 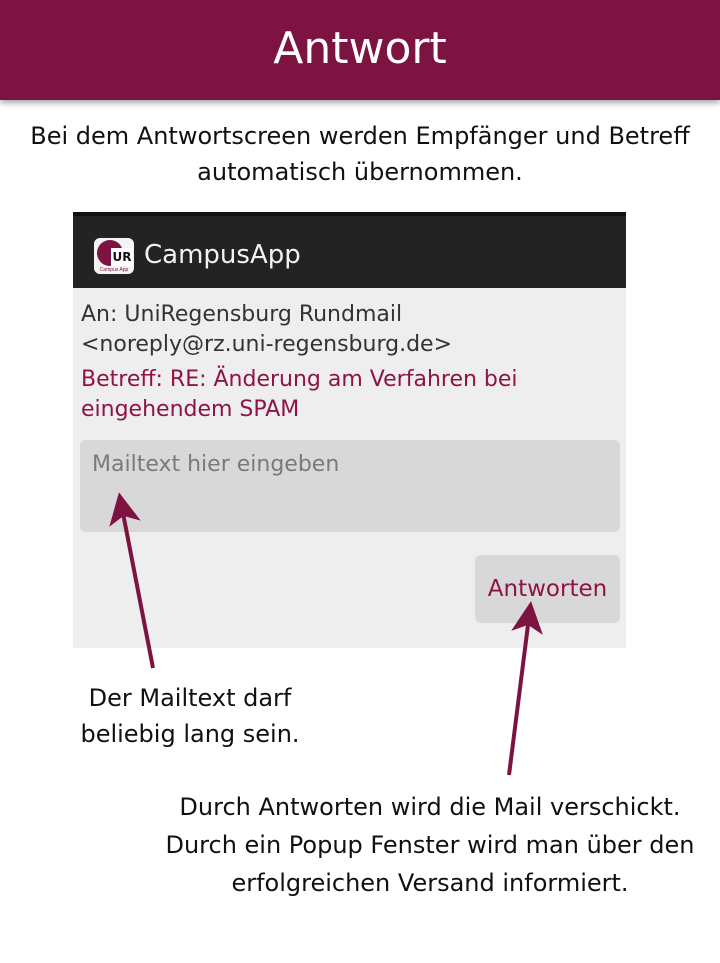 What do you see at coordinates (547, 589) in the screenshot?
I see `reply-button: Antworten` at bounding box center [547, 589].